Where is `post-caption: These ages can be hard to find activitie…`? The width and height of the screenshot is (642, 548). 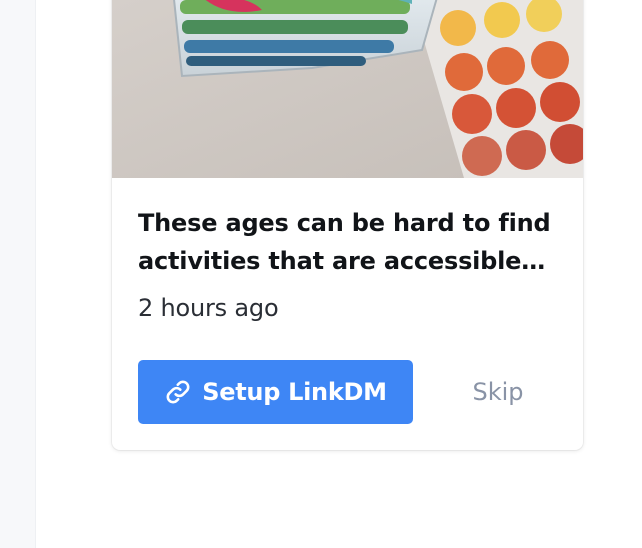 post-caption: These ages can be hard to find activitie… is located at coordinates (344, 242).